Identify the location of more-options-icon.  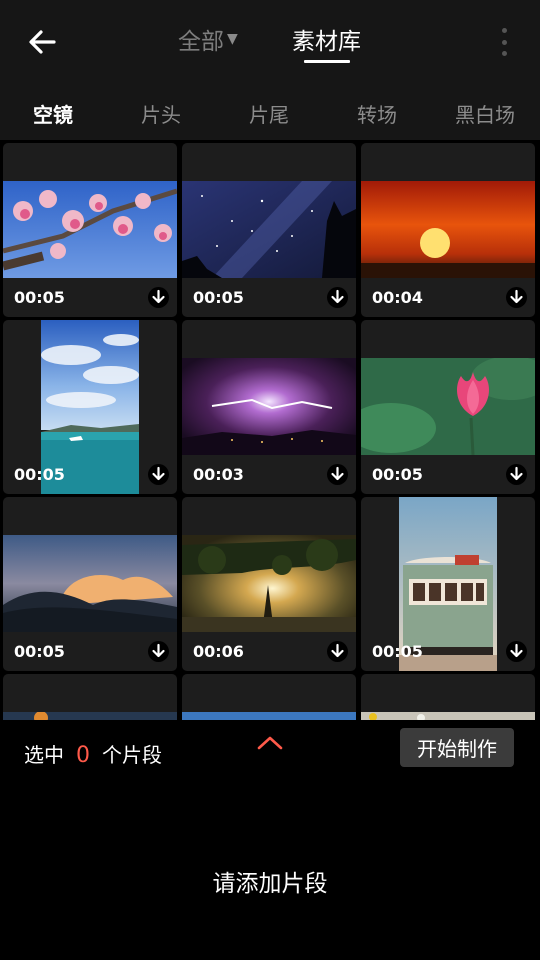
(504, 42).